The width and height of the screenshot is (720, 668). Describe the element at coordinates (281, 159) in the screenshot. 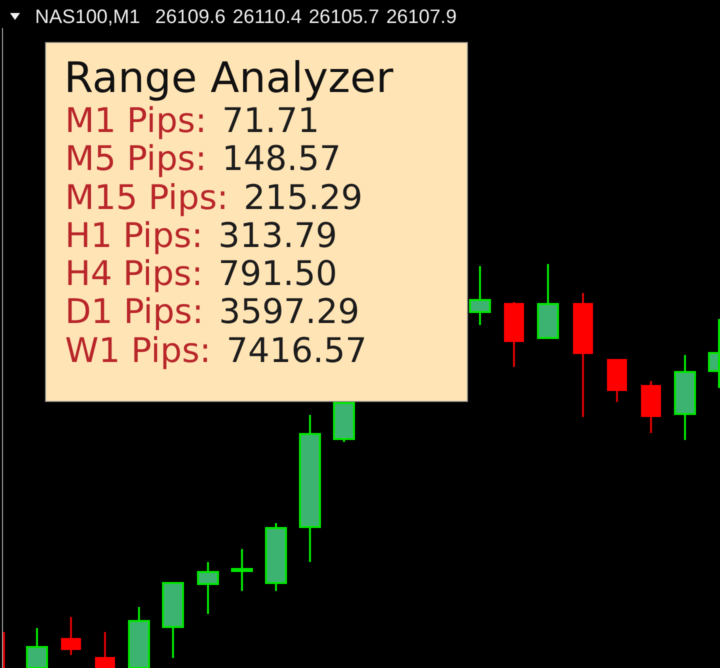

I see `pips-value: 148.57` at that location.